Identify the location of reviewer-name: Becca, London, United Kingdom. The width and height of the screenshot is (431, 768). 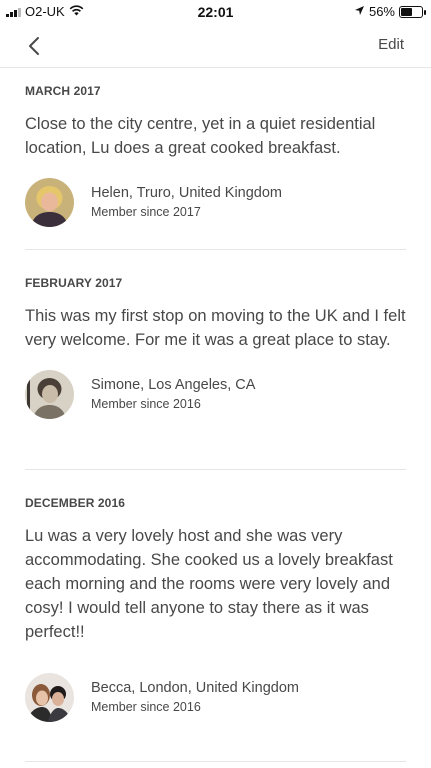
(195, 688).